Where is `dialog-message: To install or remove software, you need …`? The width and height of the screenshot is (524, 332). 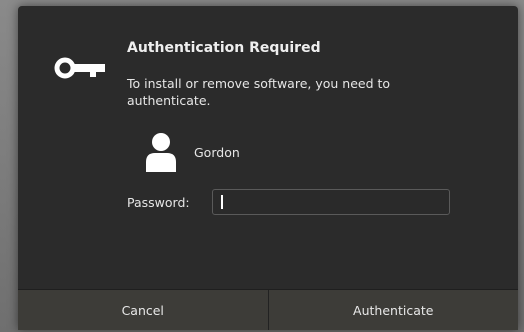
dialog-message: To install or remove software, you need … is located at coordinates (259, 92).